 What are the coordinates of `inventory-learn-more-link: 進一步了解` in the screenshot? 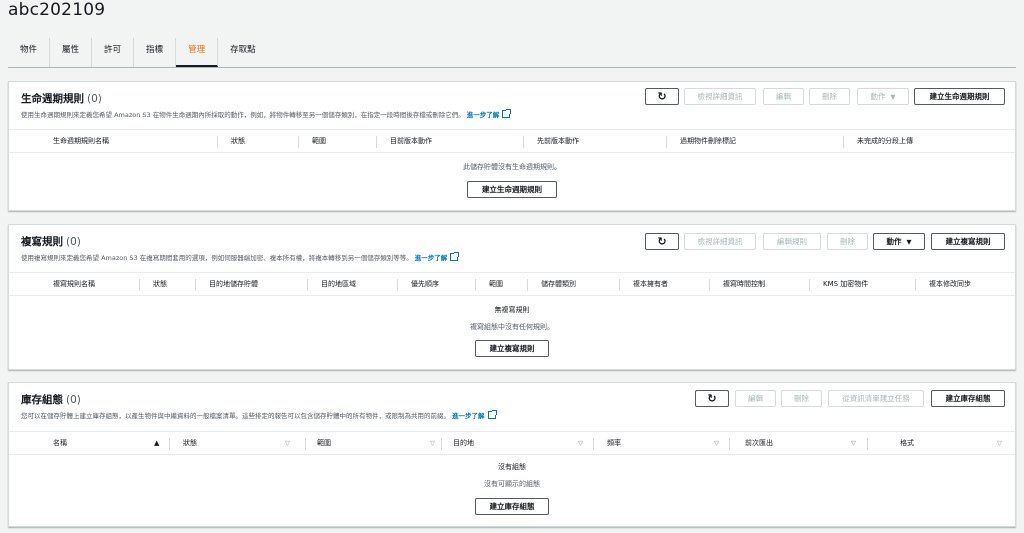 It's located at (468, 416).